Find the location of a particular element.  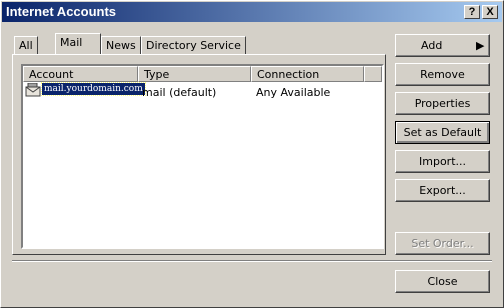

close-window-button: X is located at coordinates (490, 12).